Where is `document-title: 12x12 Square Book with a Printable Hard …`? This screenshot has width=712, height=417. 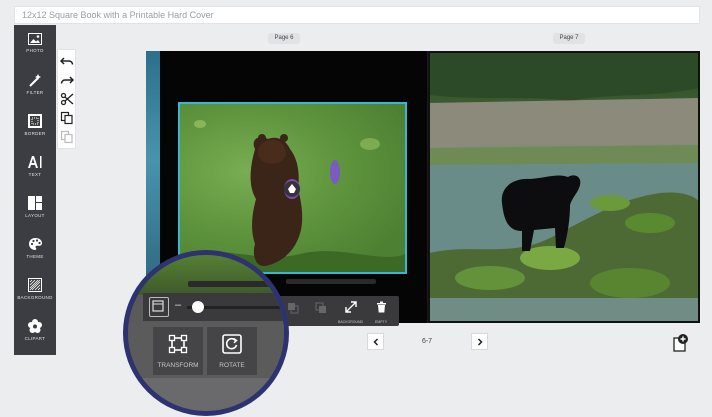 document-title: 12x12 Square Book with a Printable Hard … is located at coordinates (118, 15).